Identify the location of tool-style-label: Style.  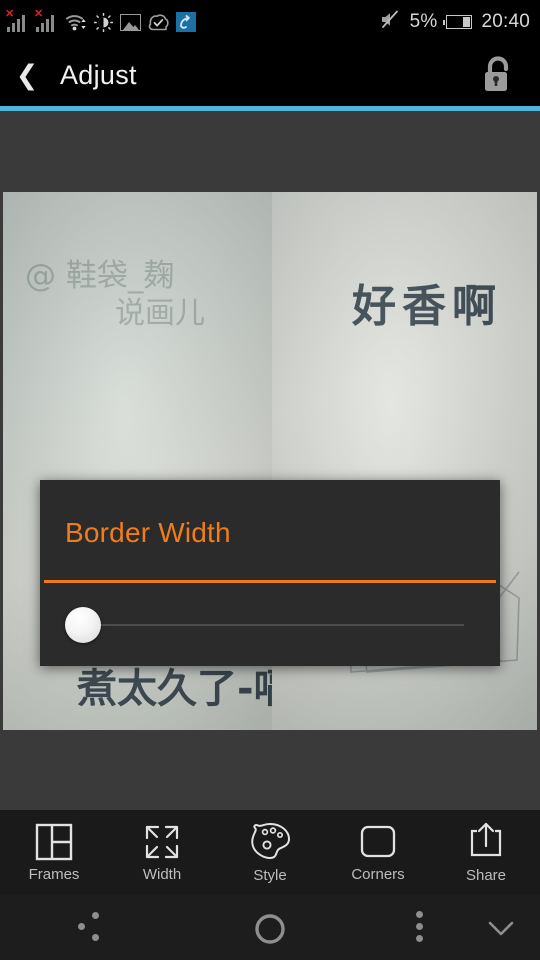
(270, 875).